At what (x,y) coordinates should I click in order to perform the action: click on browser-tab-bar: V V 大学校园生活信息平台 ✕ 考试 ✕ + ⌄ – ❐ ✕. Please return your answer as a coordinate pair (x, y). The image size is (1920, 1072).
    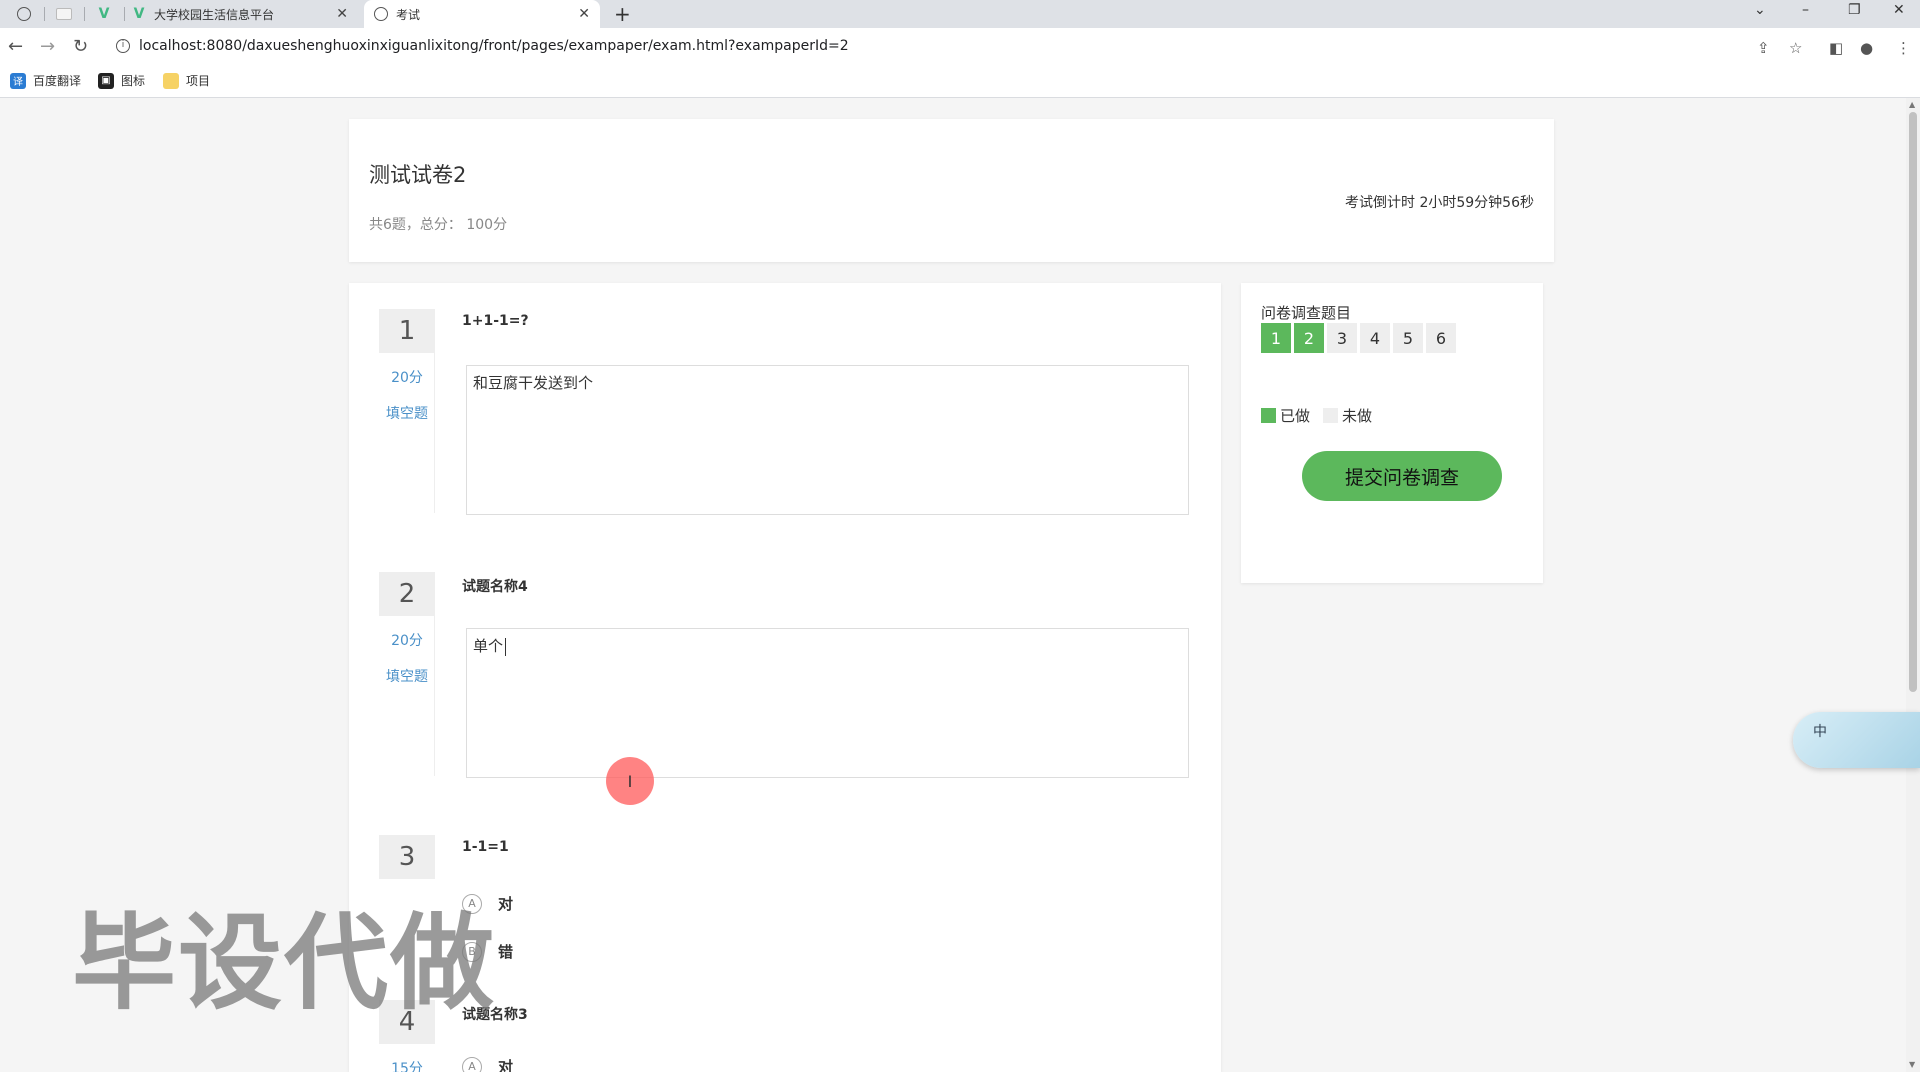
    Looking at the image, I should click on (960, 14).